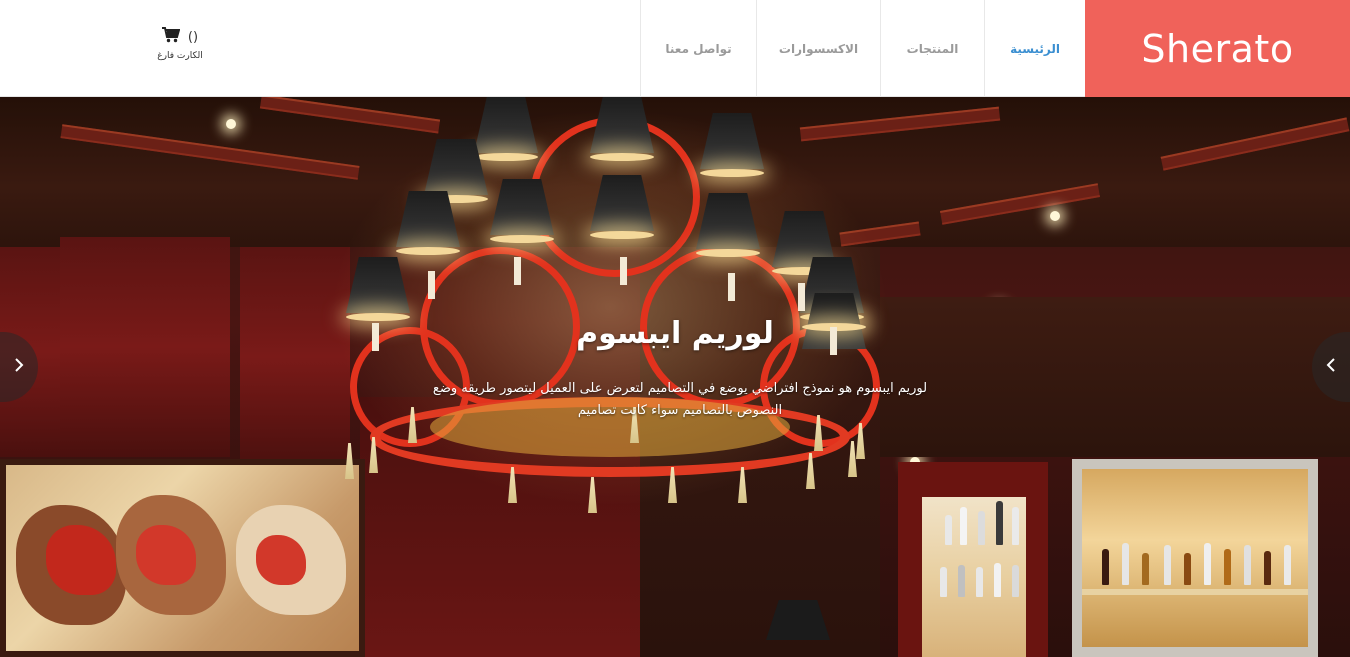 The width and height of the screenshot is (1350, 657). I want to click on brand-name: Sherato, so click(1217, 48).